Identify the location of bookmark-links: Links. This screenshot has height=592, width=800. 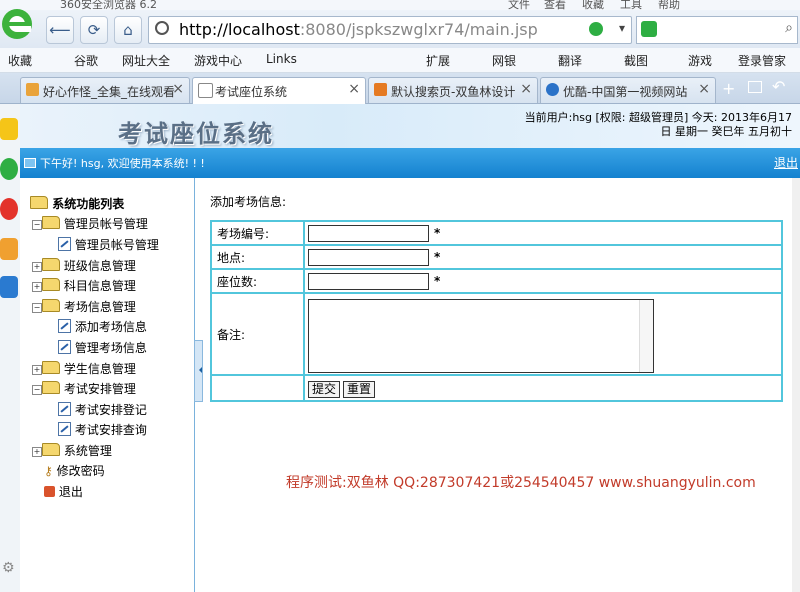
(281, 59).